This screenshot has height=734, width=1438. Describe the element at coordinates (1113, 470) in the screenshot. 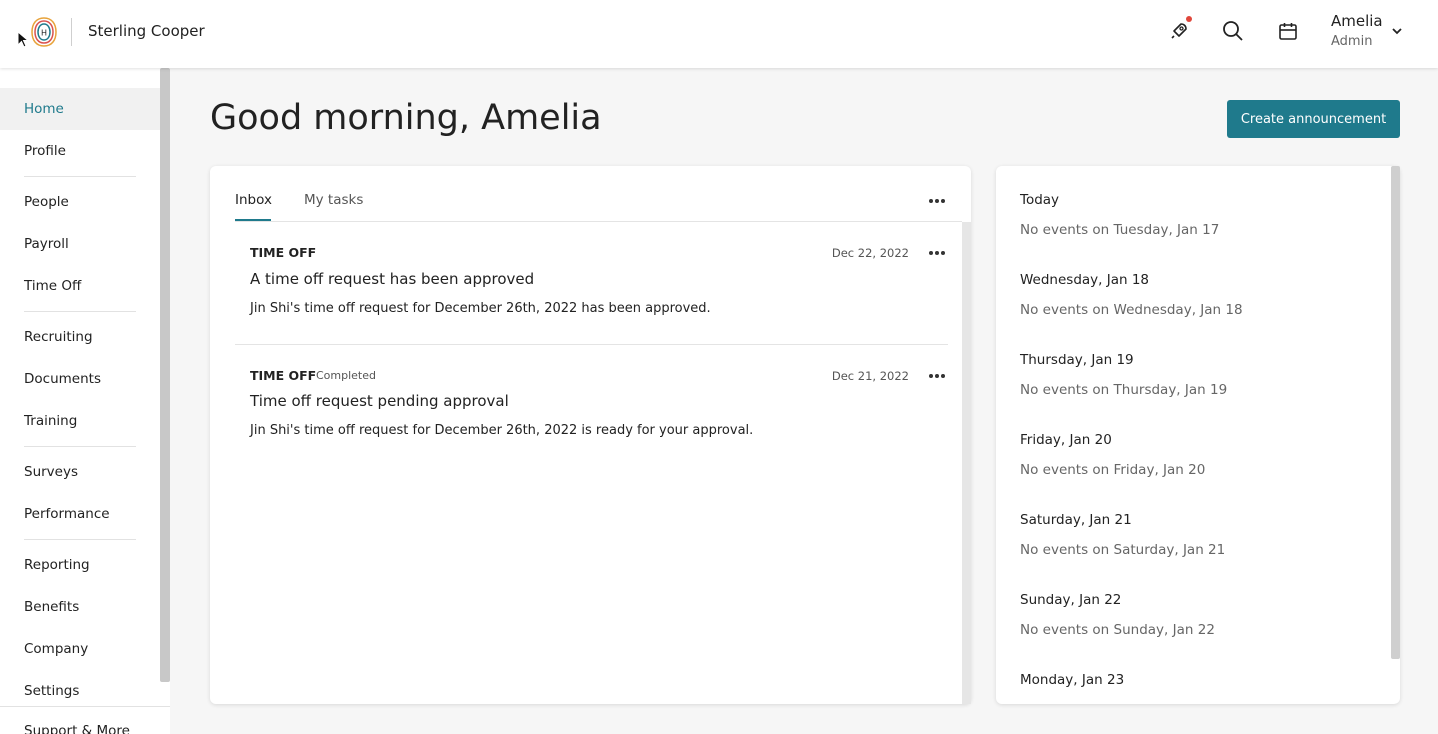

I see `event-empty-text: No events on Friday, Jan 20` at that location.